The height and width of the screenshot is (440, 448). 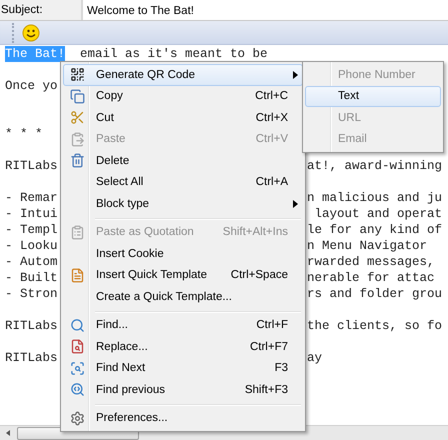 I want to click on editor-text: The Bat!, so click(x=35, y=54).